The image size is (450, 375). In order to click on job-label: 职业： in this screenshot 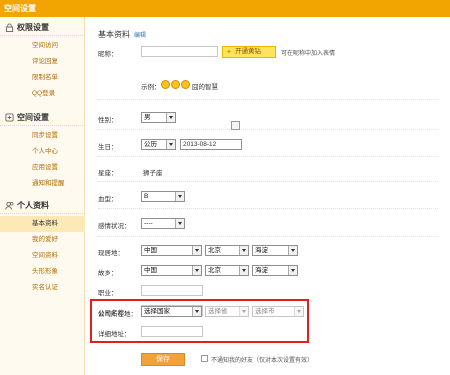, I will do `click(108, 293)`.